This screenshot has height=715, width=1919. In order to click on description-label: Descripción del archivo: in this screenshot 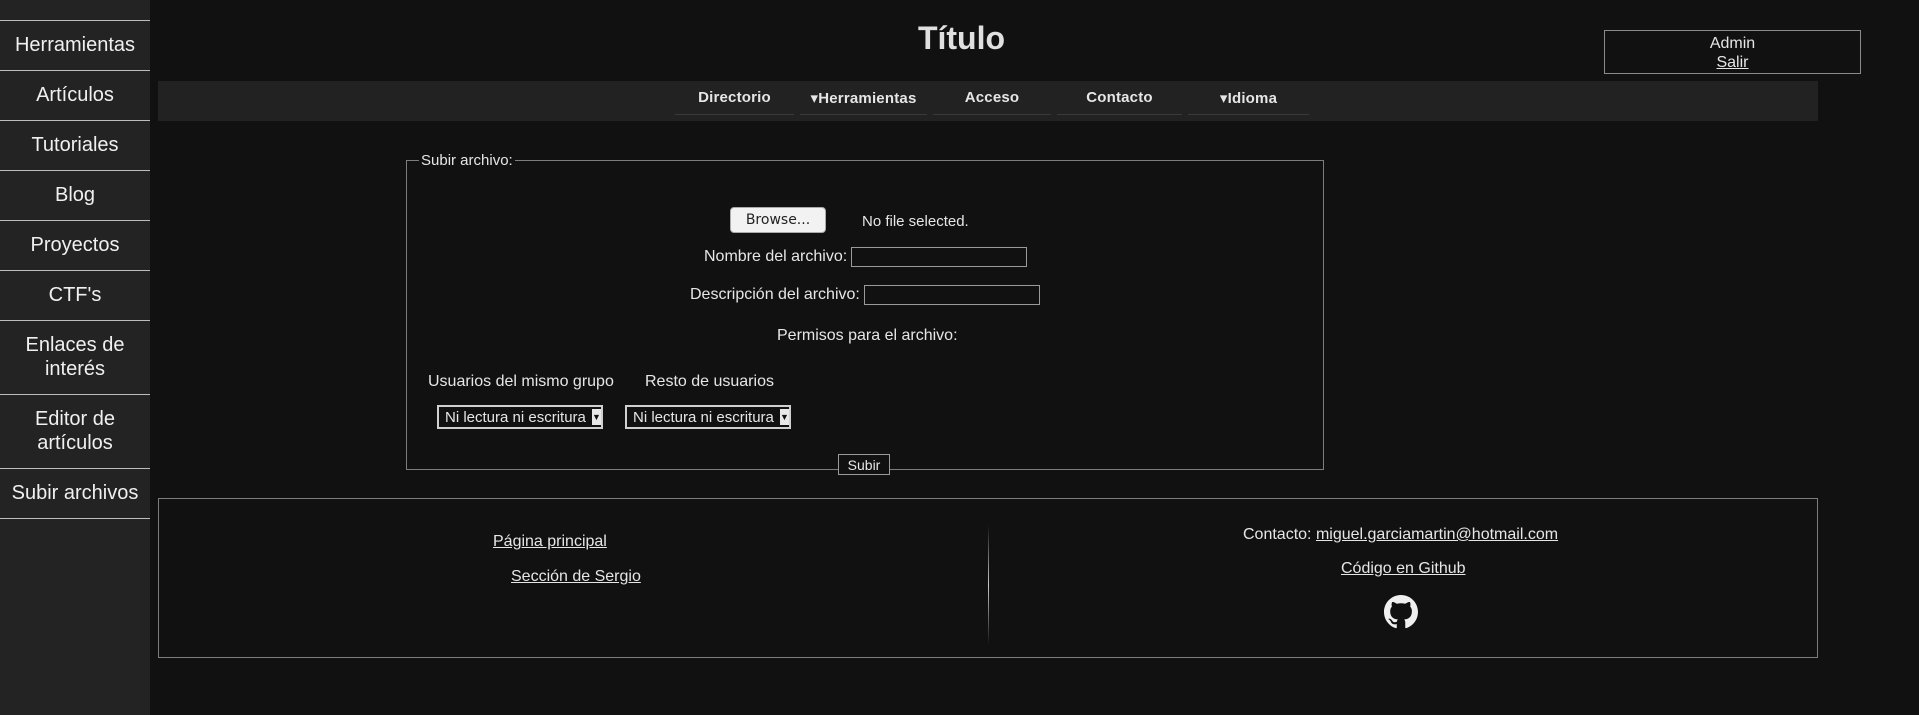, I will do `click(775, 294)`.